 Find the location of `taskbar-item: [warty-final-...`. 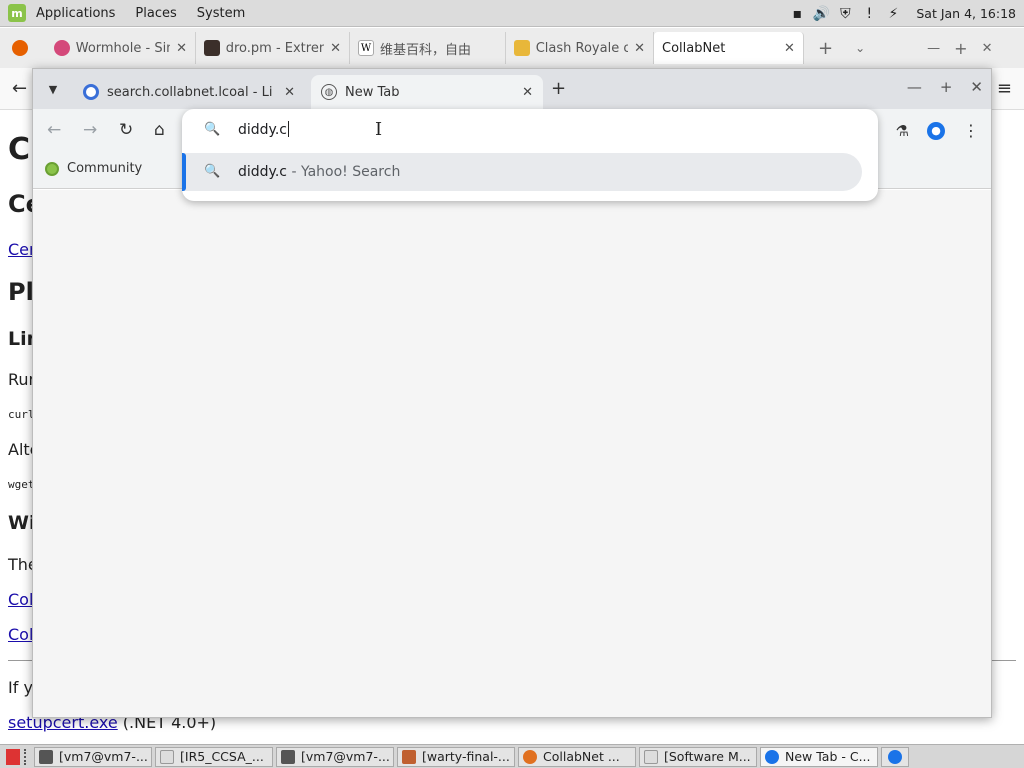

taskbar-item: [warty-final-... is located at coordinates (456, 756).